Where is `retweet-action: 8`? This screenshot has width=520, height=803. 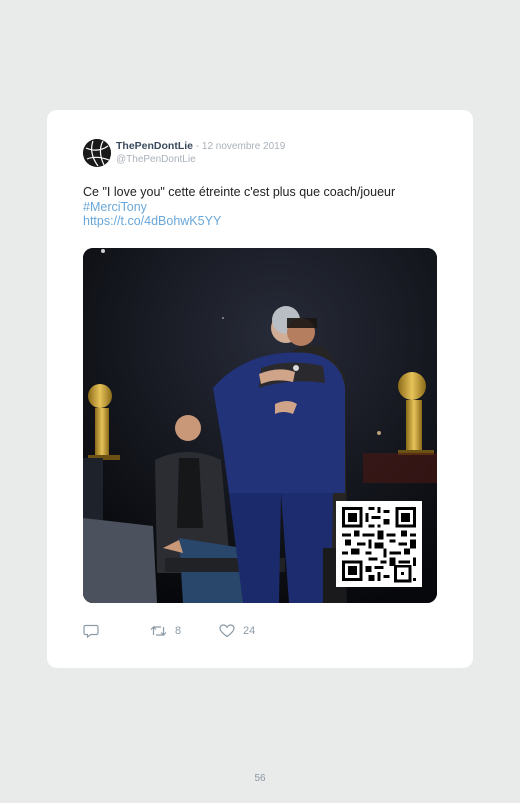
retweet-action: 8 is located at coordinates (165, 631).